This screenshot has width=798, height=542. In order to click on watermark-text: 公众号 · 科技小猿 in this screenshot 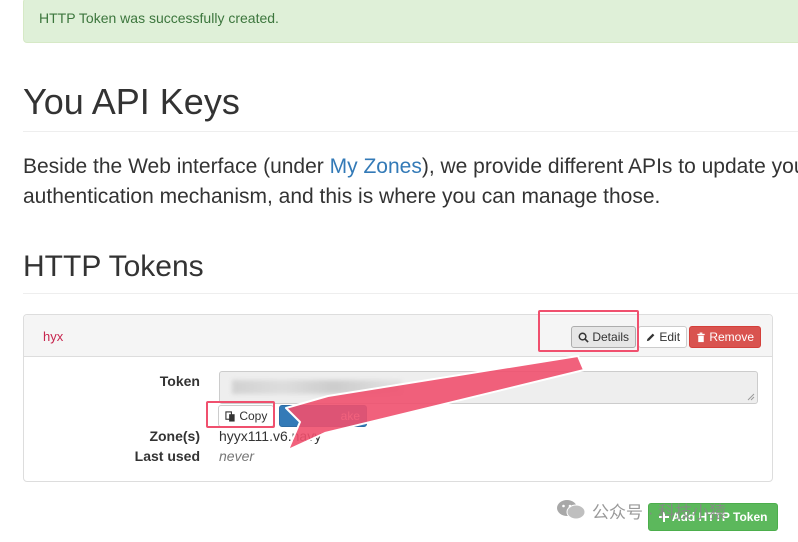, I will do `click(659, 512)`.